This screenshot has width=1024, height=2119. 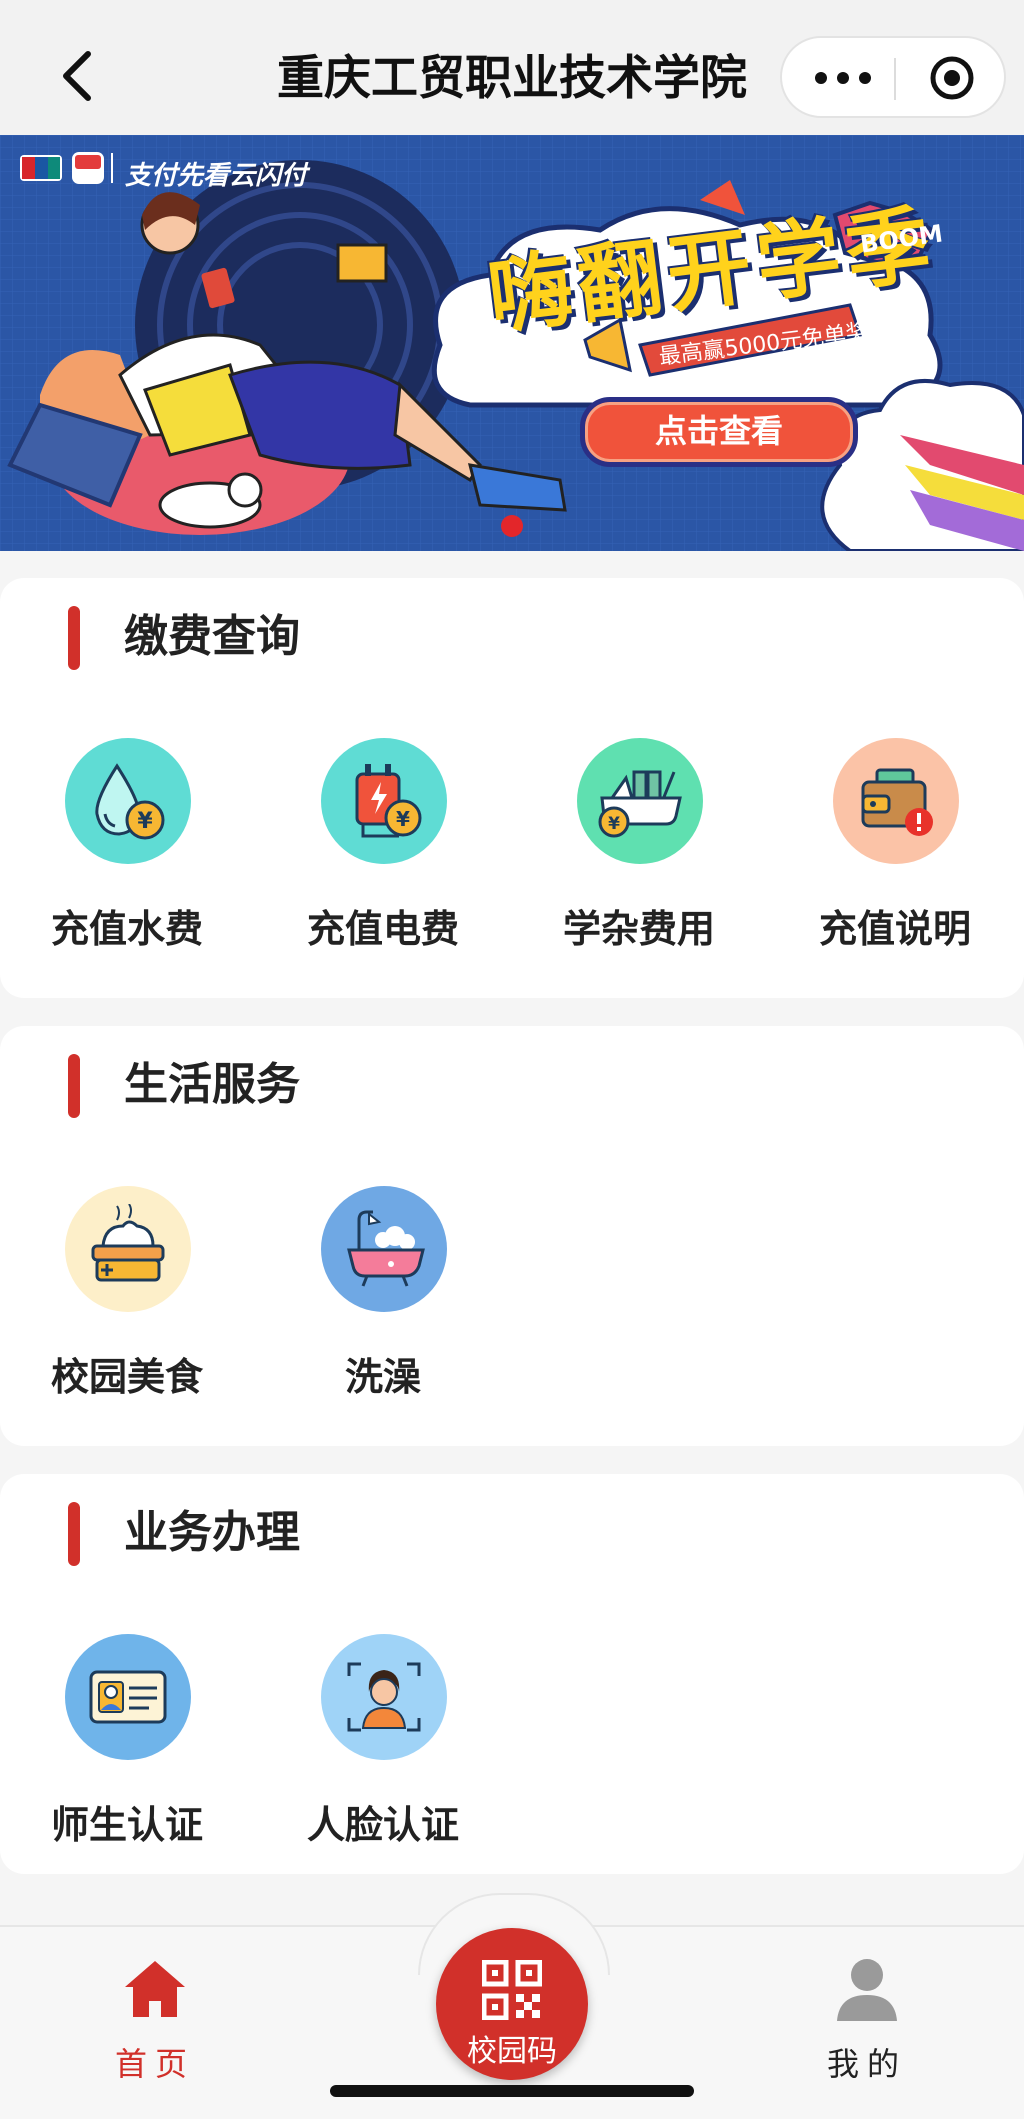 I want to click on grid-item-label: 校园美食, so click(x=126, y=1377).